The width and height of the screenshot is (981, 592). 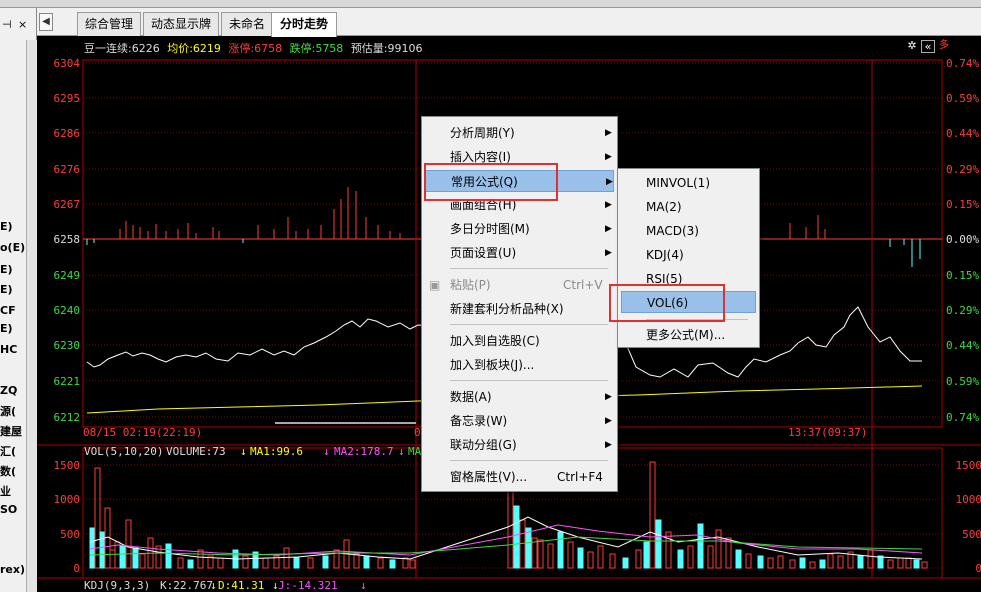 What do you see at coordinates (483, 253) in the screenshot?
I see `menu-item-label: 页面设置(U)` at bounding box center [483, 253].